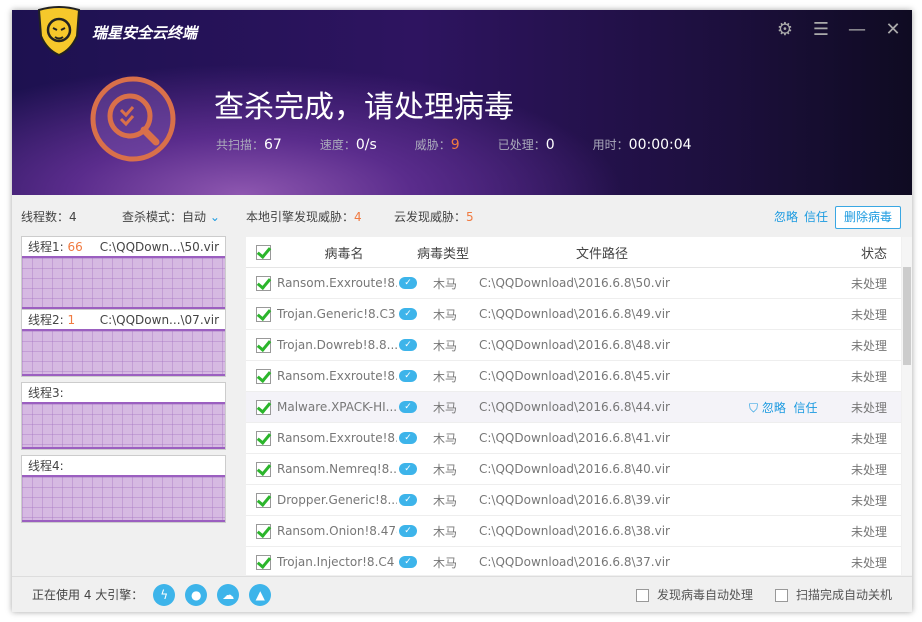 The image size is (922, 622). I want to click on scan-mode-dropdown: 查杀模式：自动 ⌄, so click(171, 216).